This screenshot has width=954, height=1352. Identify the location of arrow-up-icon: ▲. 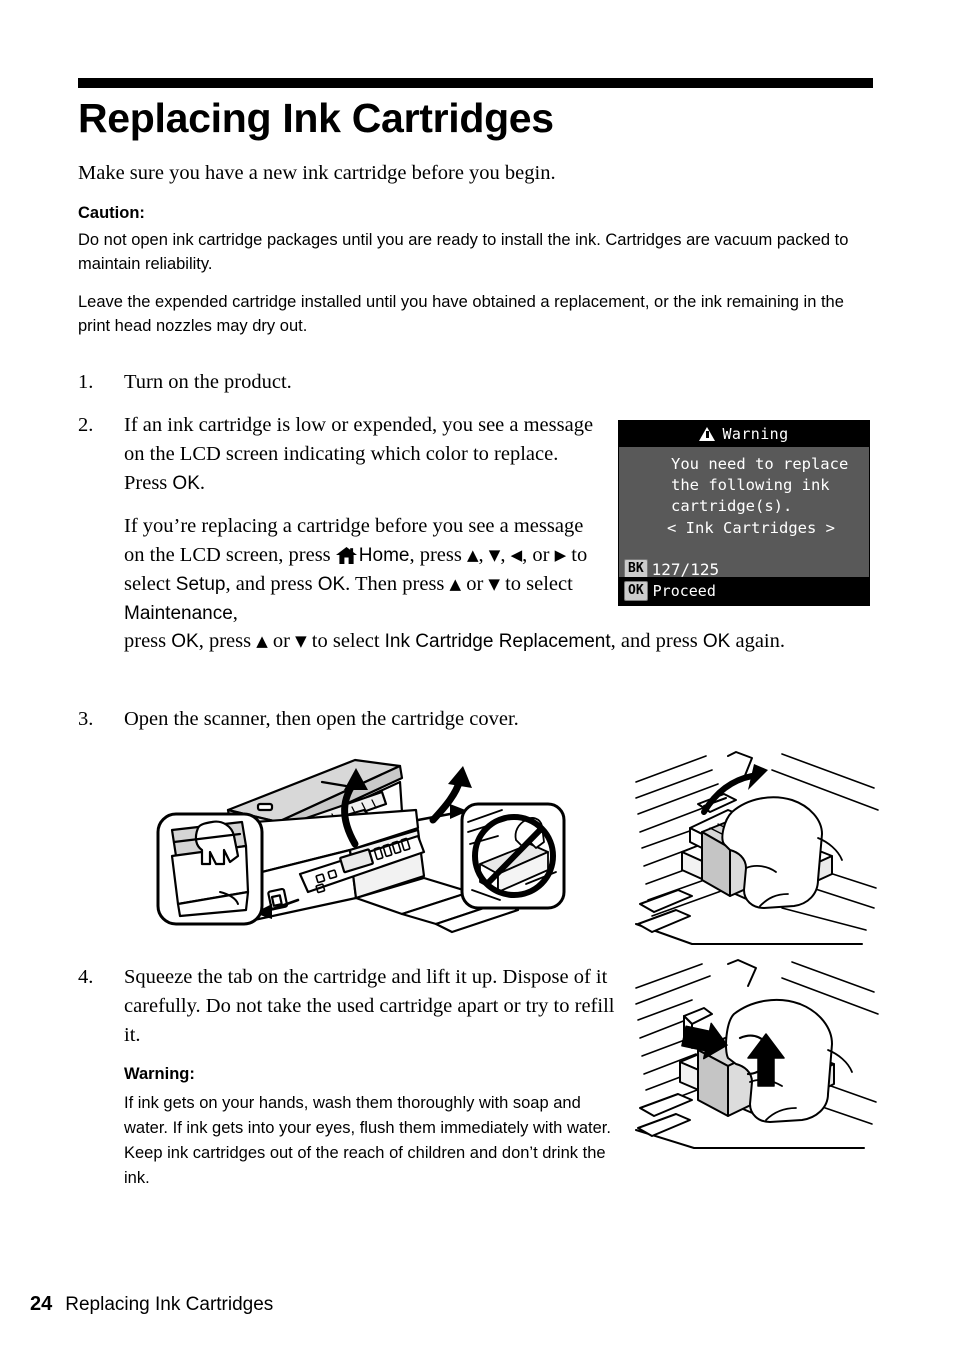
(472, 555).